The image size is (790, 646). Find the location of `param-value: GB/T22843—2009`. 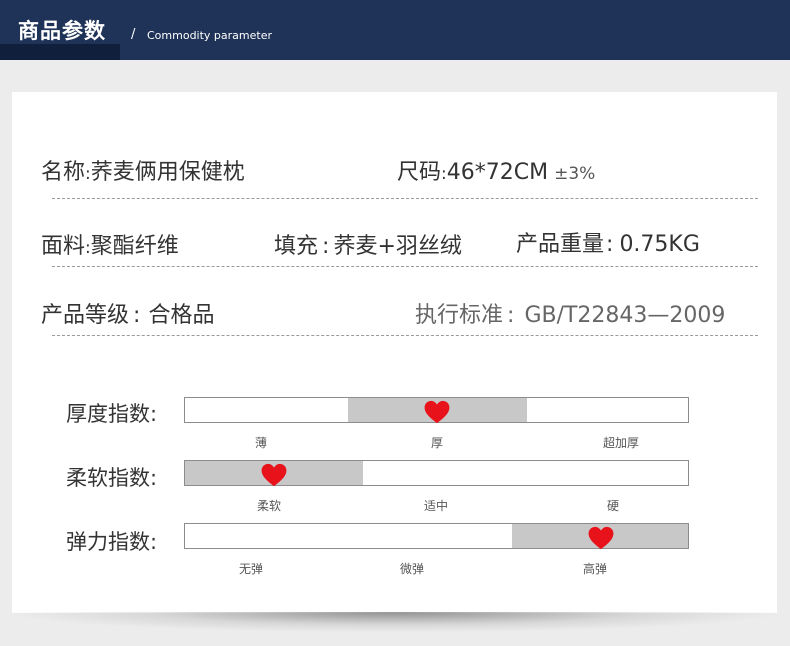

param-value: GB/T22843—2009 is located at coordinates (625, 315).